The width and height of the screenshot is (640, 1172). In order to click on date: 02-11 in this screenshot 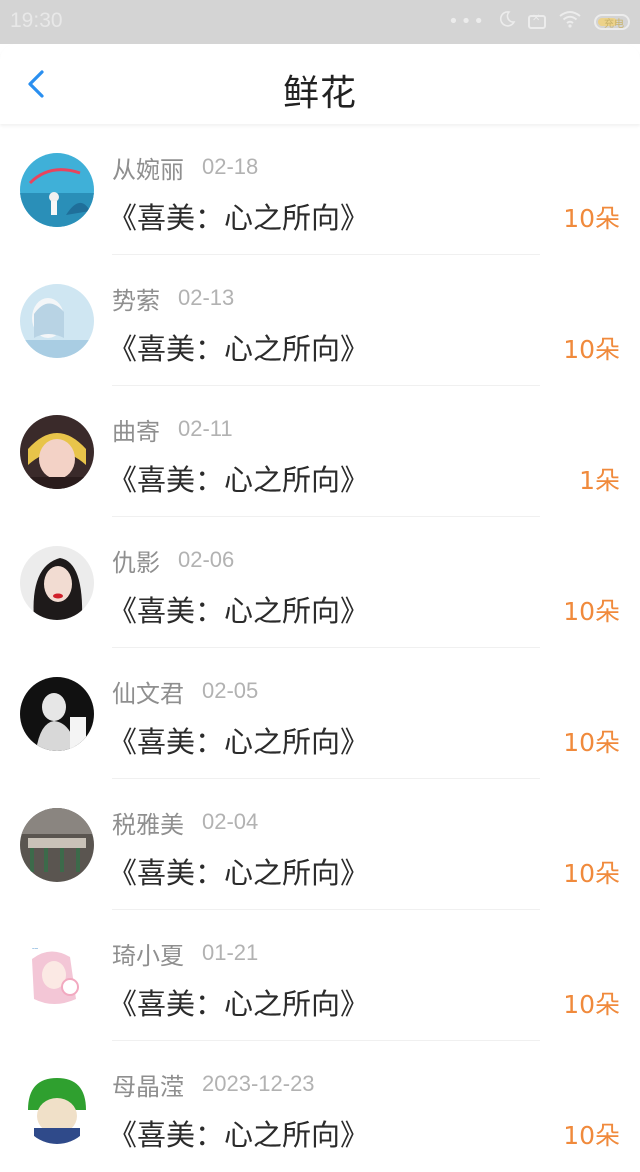, I will do `click(205, 428)`.